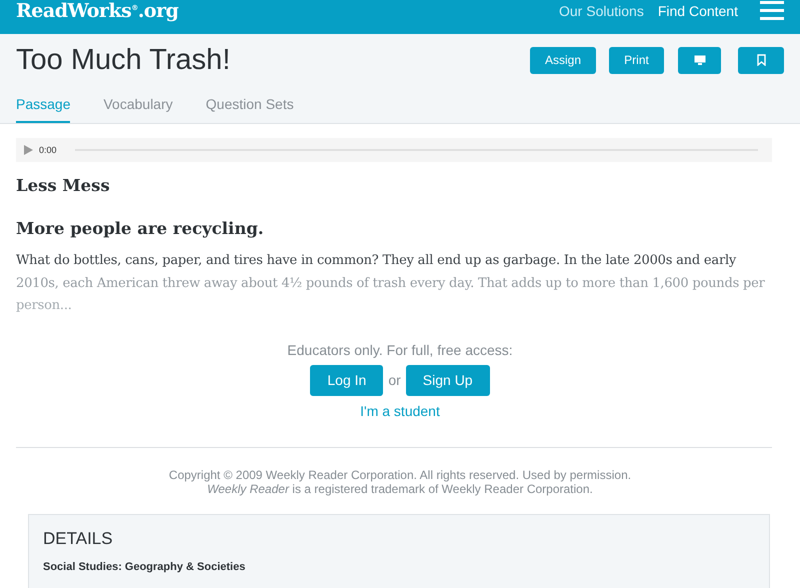  I want to click on bookmark-button, so click(761, 60).